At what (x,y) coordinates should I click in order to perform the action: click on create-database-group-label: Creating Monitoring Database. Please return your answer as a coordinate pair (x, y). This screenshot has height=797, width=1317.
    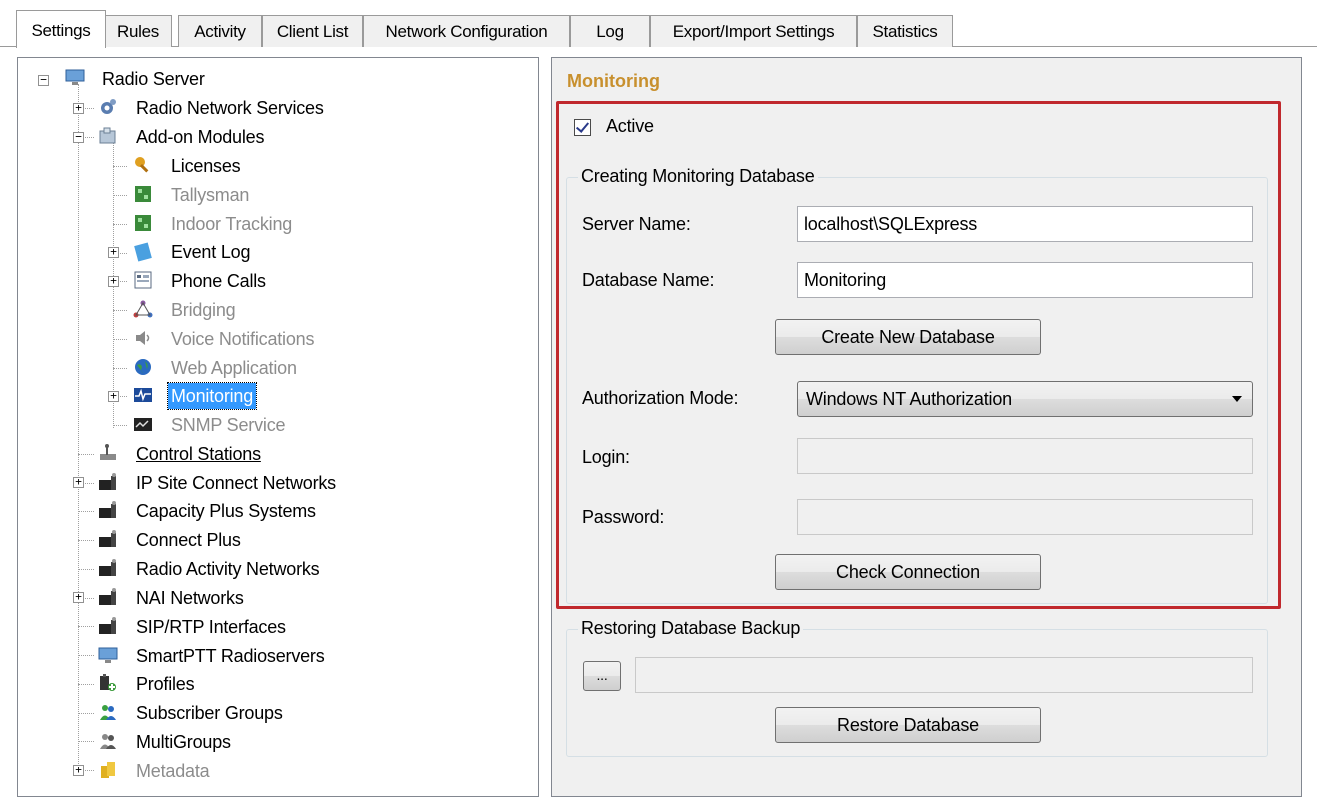
    Looking at the image, I should click on (698, 176).